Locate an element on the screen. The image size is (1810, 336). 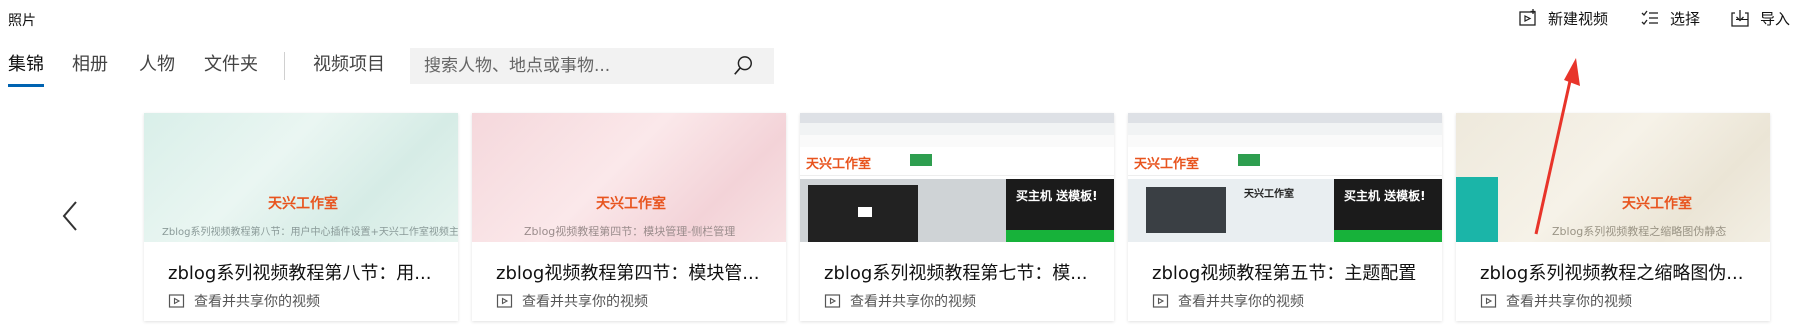
tab-video-projects: 视频项目 is located at coordinates (349, 65).